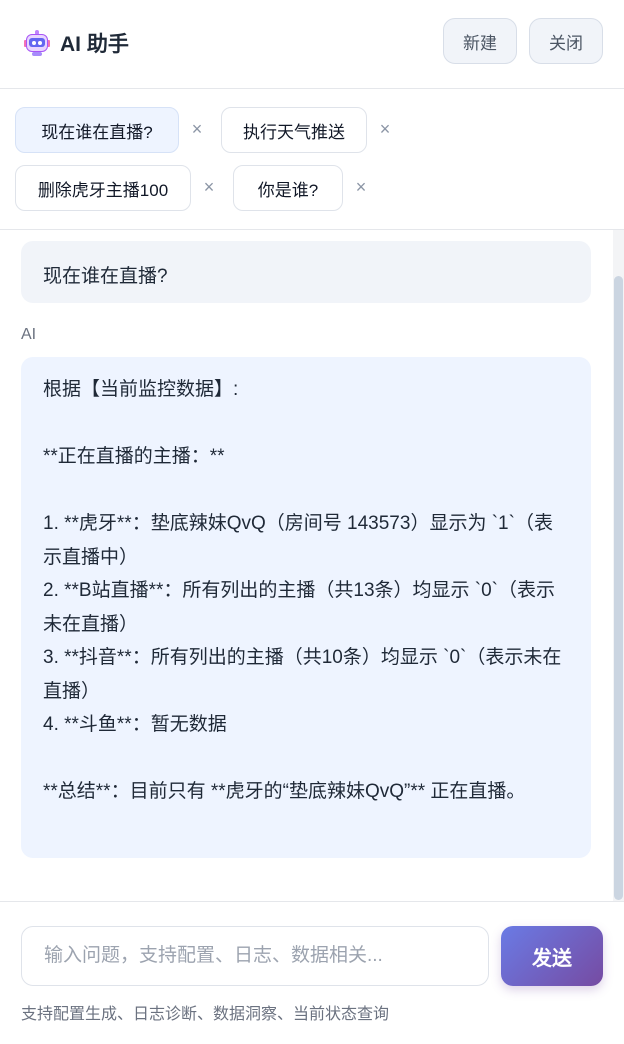 The width and height of the screenshot is (624, 1044). What do you see at coordinates (205, 1014) in the screenshot?
I see `composer-hint: 支持配置生成、日志诊断、数据洞察、当前状态查询` at bounding box center [205, 1014].